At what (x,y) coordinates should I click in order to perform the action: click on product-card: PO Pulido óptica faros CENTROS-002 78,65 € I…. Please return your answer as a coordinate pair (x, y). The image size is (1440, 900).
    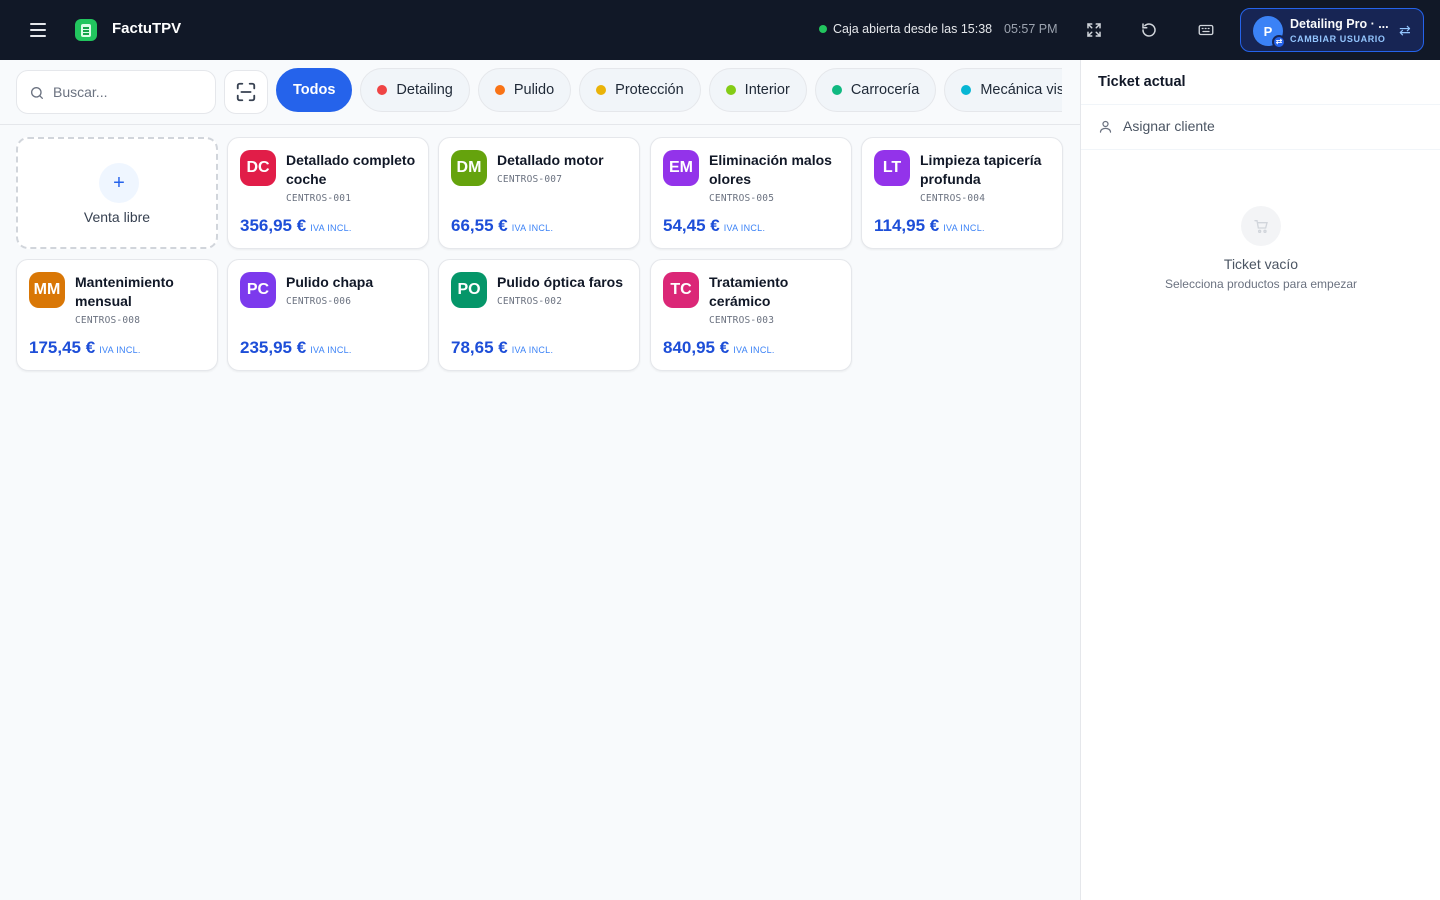
    Looking at the image, I should click on (539, 315).